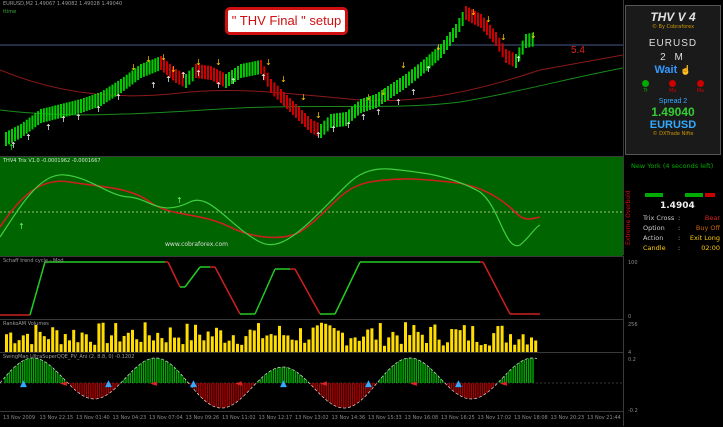 The image size is (723, 427). Describe the element at coordinates (311, 336) in the screenshot. I see `ranko-volume-pane: RankoAM Volumes` at that location.